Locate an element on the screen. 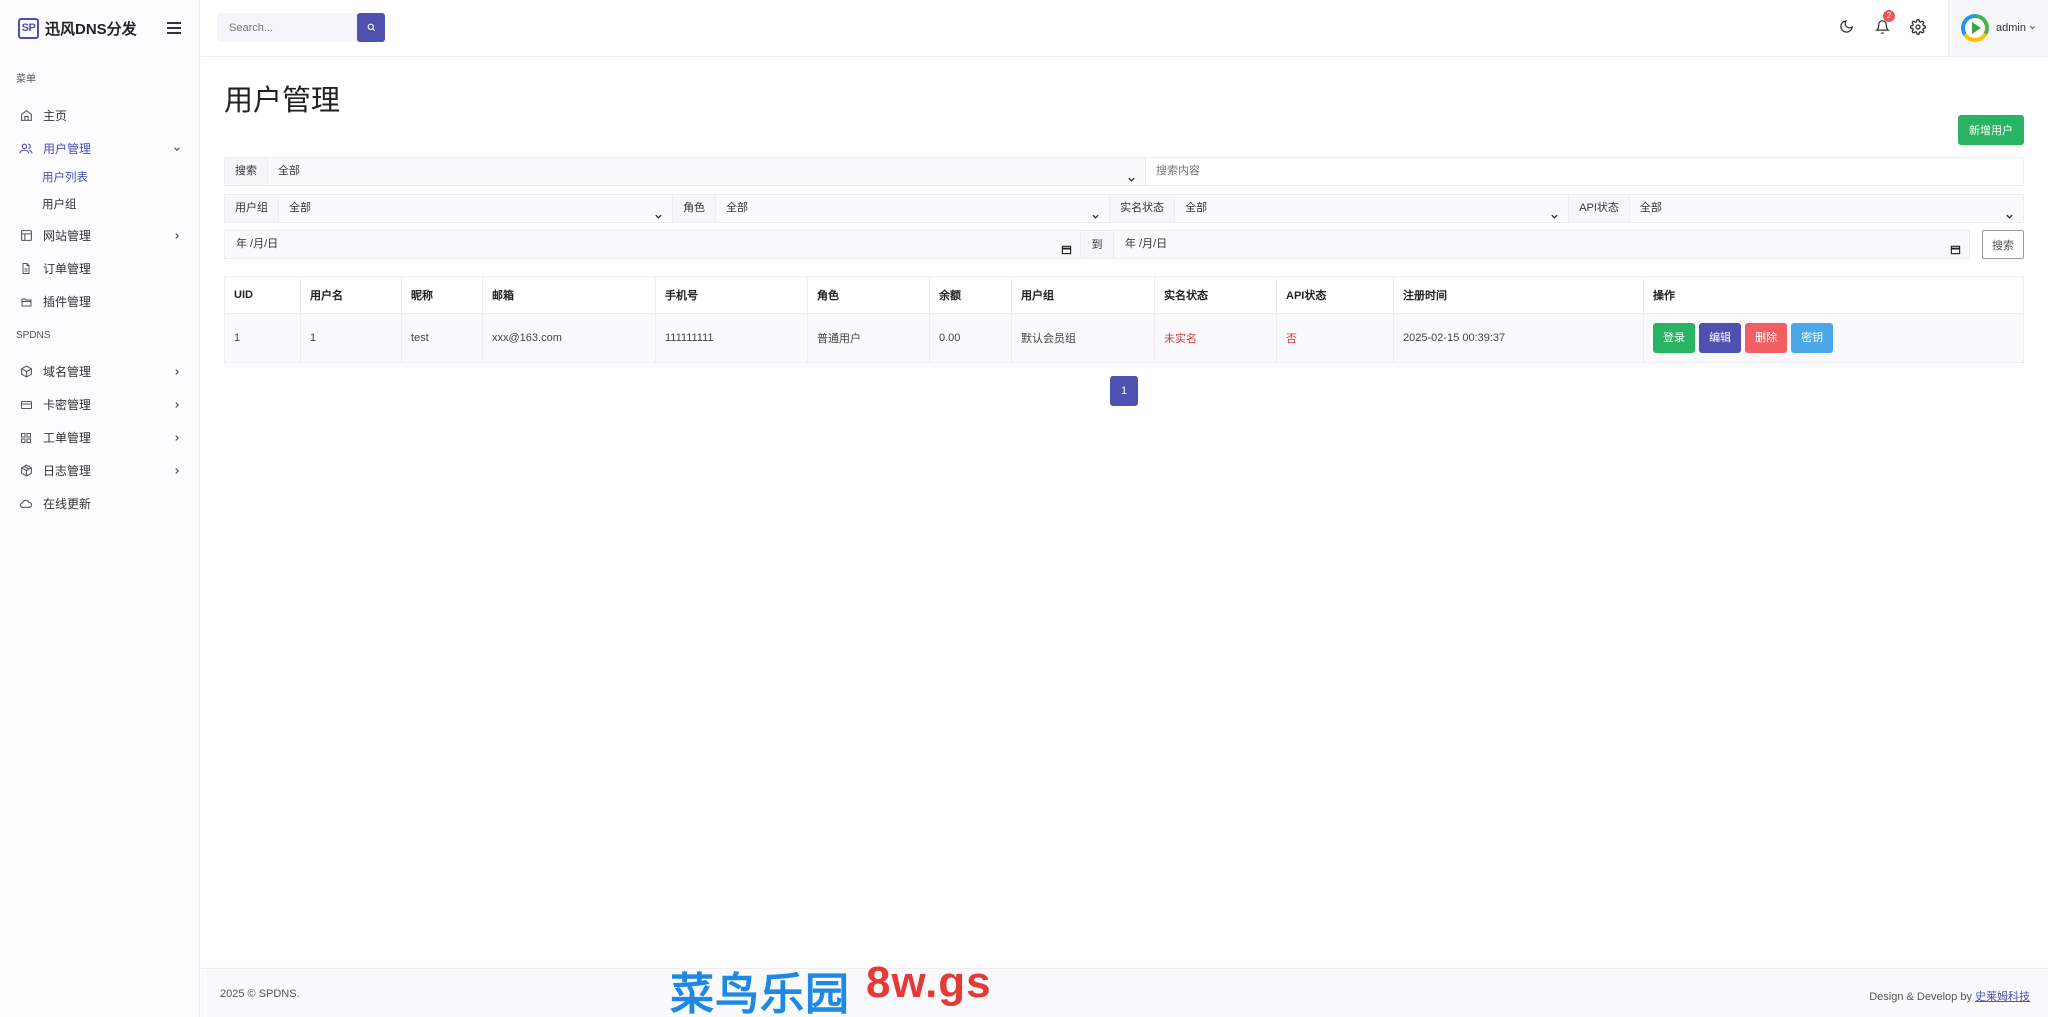 Image resolution: width=2048 pixels, height=1017 pixels. menu-toggle-icon is located at coordinates (174, 28).